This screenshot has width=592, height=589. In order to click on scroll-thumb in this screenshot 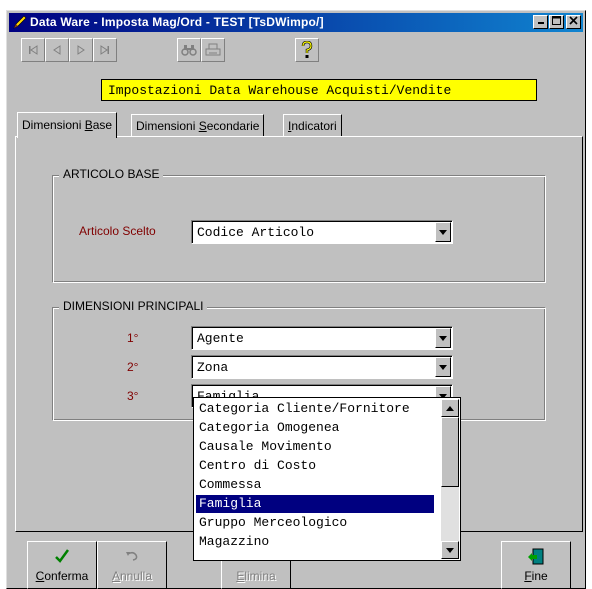, I will do `click(450, 452)`.